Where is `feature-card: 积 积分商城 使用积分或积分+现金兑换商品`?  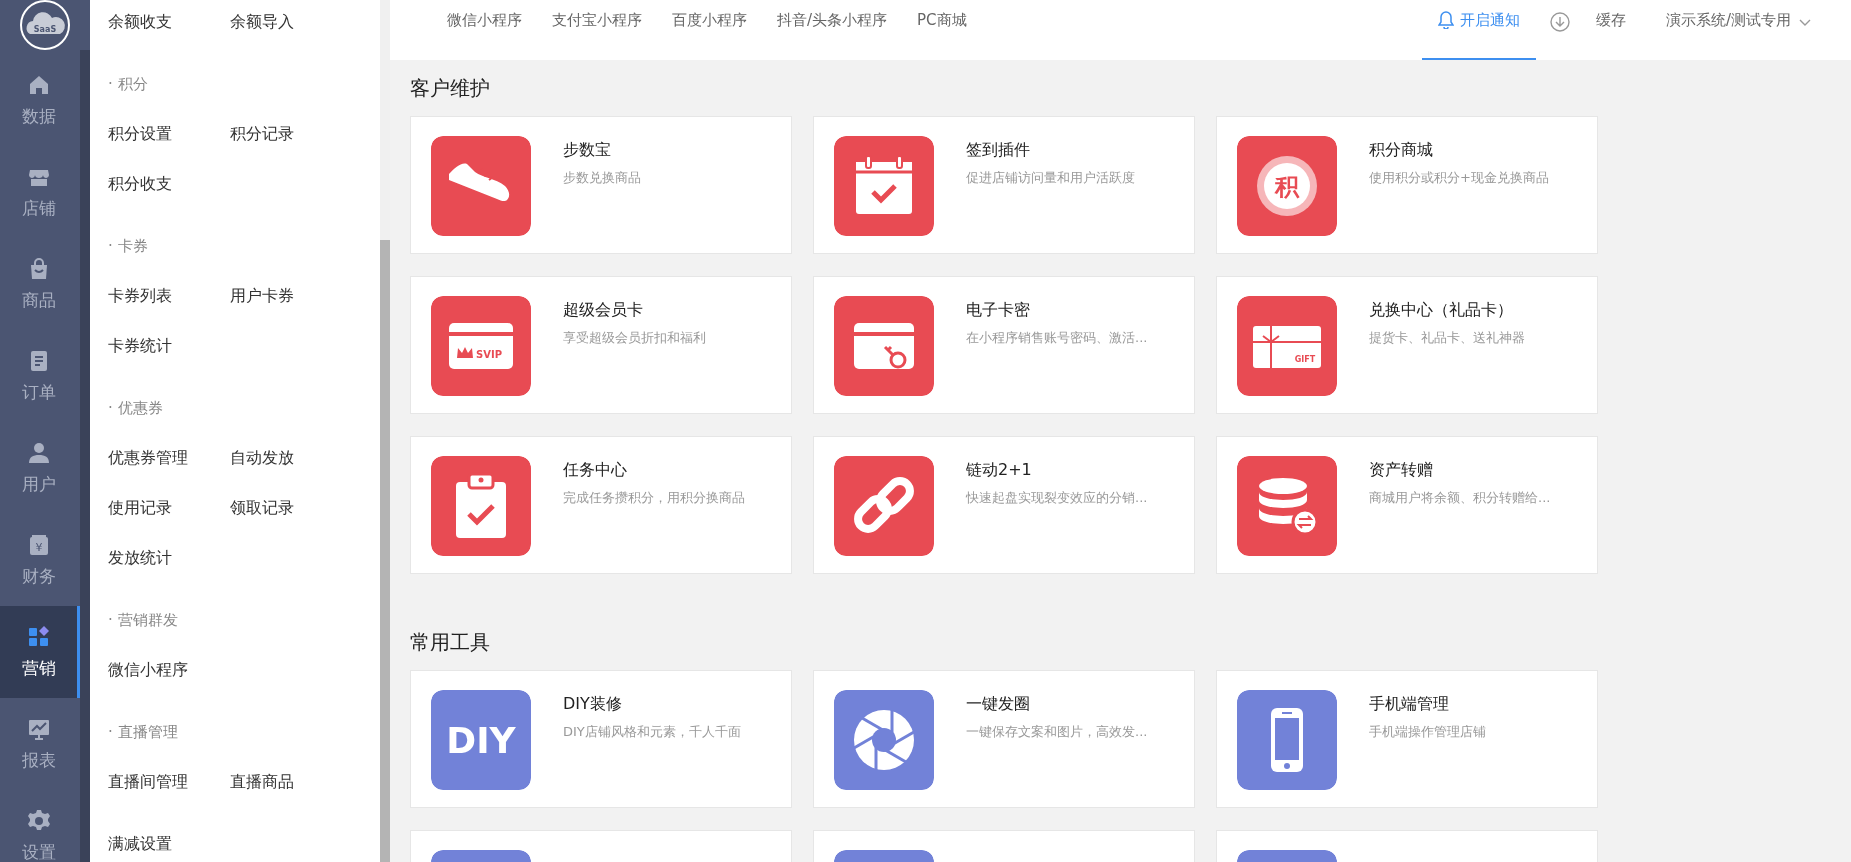
feature-card: 积 积分商城 使用积分或积分+现金兑换商品 is located at coordinates (1407, 185).